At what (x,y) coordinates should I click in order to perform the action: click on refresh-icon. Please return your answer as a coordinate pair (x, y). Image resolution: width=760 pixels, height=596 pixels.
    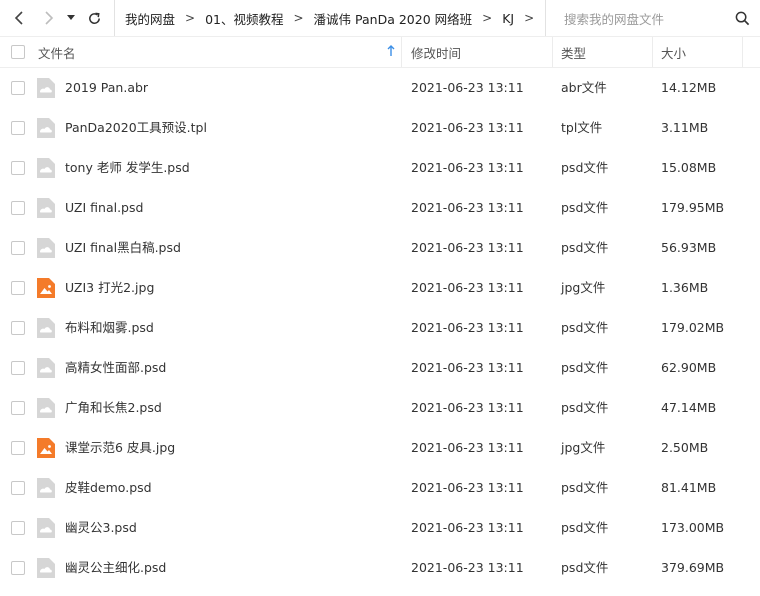
    Looking at the image, I should click on (94, 18).